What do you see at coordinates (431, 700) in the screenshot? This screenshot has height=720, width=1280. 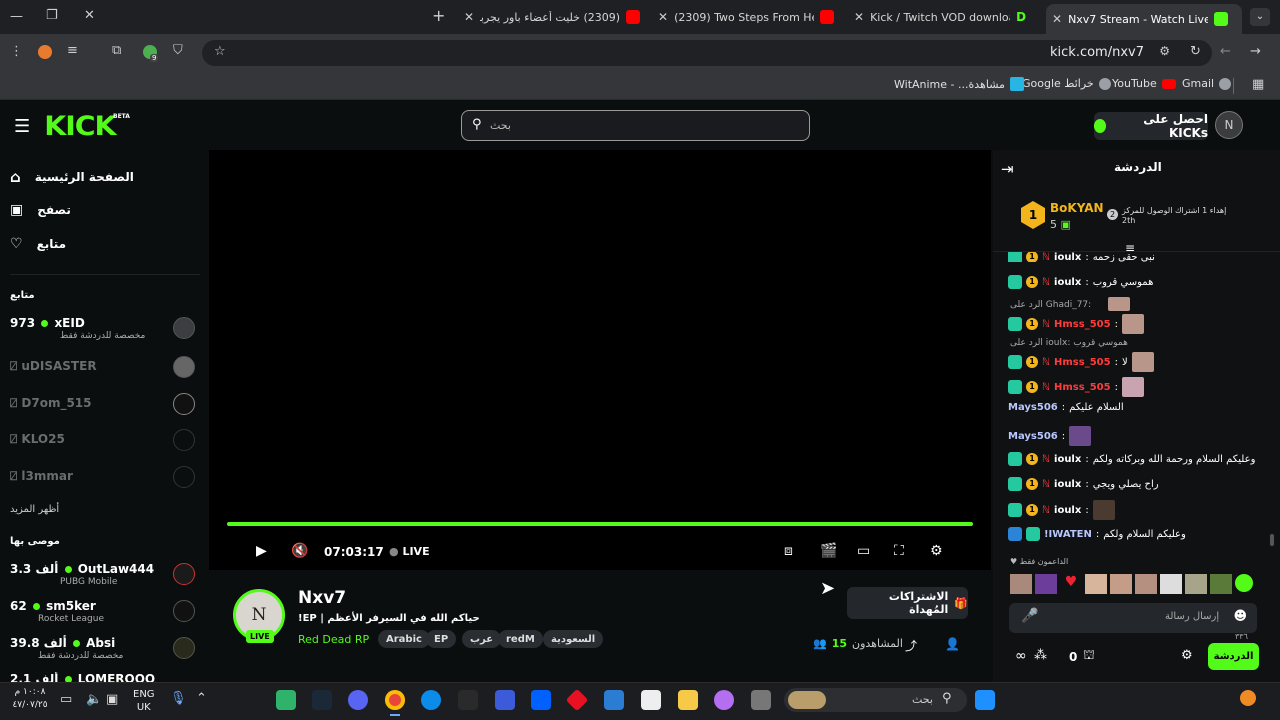 I see `edge-icon` at bounding box center [431, 700].